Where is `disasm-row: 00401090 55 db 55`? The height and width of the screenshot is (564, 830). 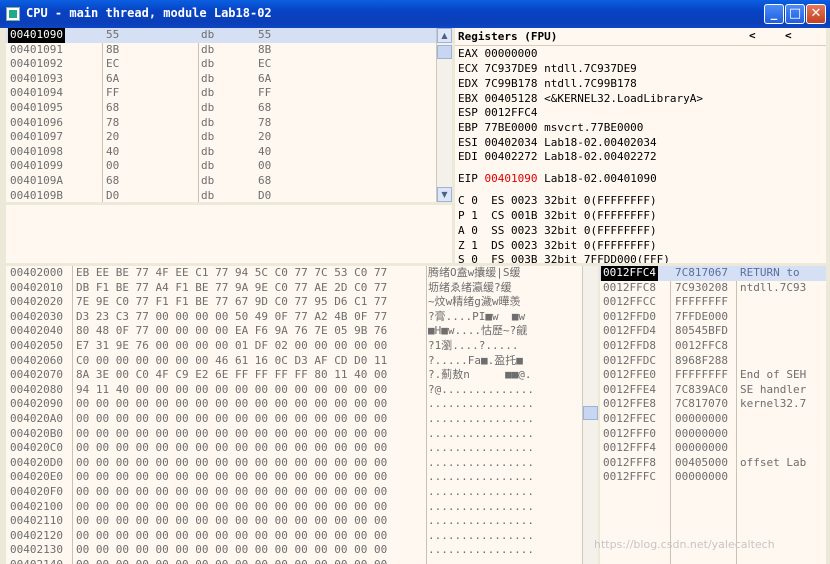
disasm-row: 00401090 55 db 55 is located at coordinates (229, 35).